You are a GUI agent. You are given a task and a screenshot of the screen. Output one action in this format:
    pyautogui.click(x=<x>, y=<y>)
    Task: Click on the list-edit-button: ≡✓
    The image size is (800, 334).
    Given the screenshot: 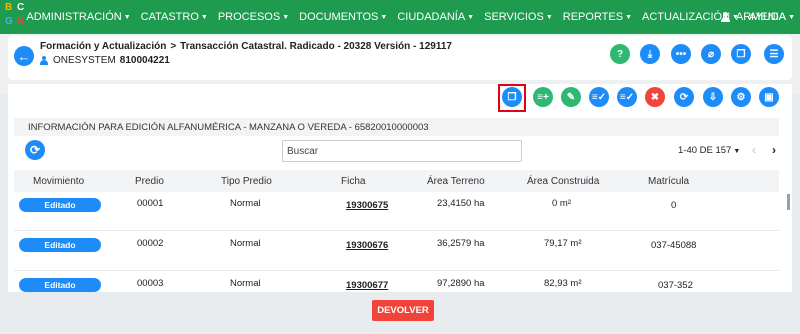 What is the action you would take?
    pyautogui.click(x=627, y=97)
    